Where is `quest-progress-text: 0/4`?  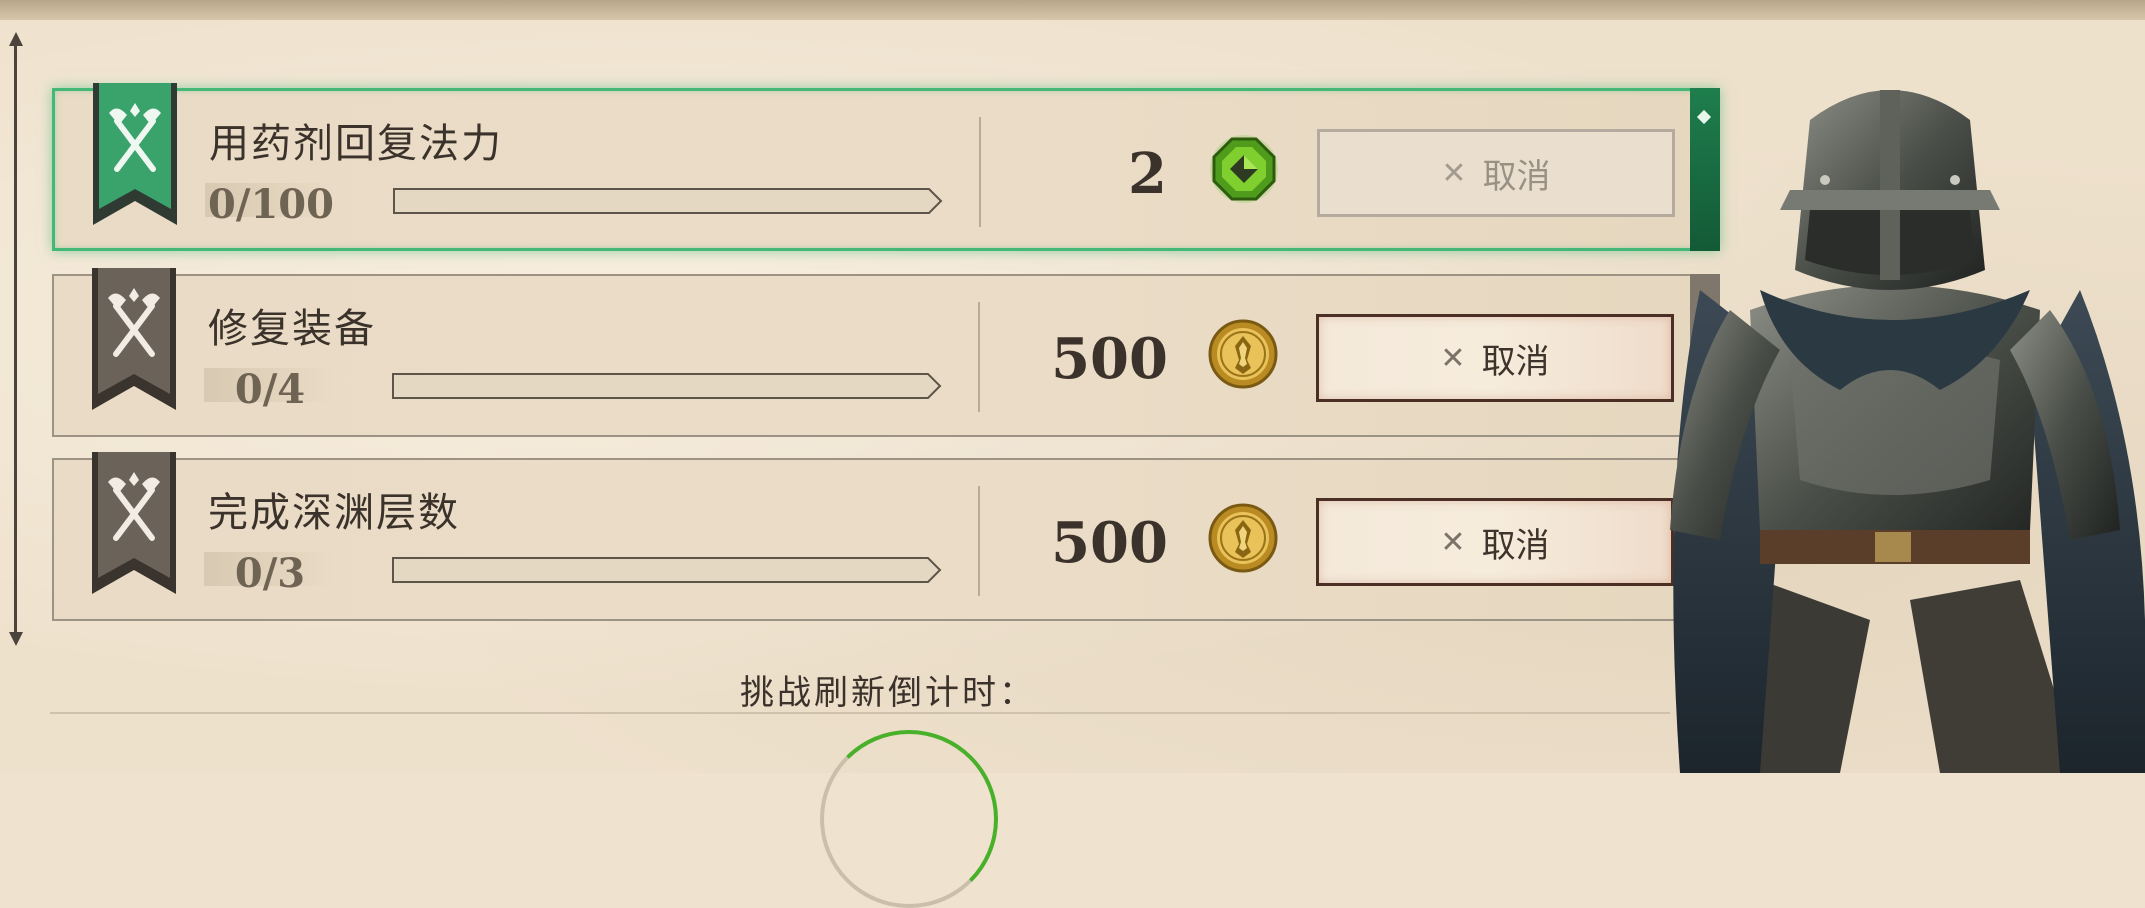
quest-progress-text: 0/4 is located at coordinates (270, 389).